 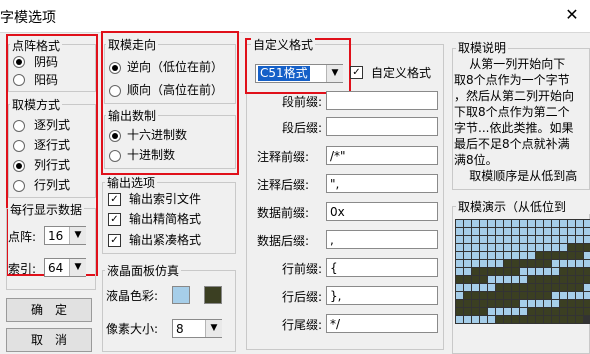 What do you see at coordinates (22, 269) in the screenshot?
I see `index-count-label: 索引:` at bounding box center [22, 269].